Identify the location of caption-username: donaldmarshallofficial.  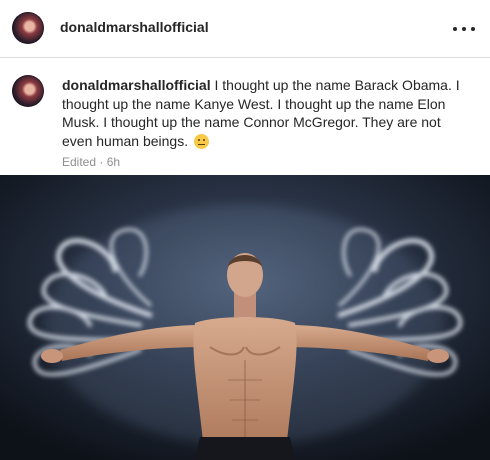
(136, 85).